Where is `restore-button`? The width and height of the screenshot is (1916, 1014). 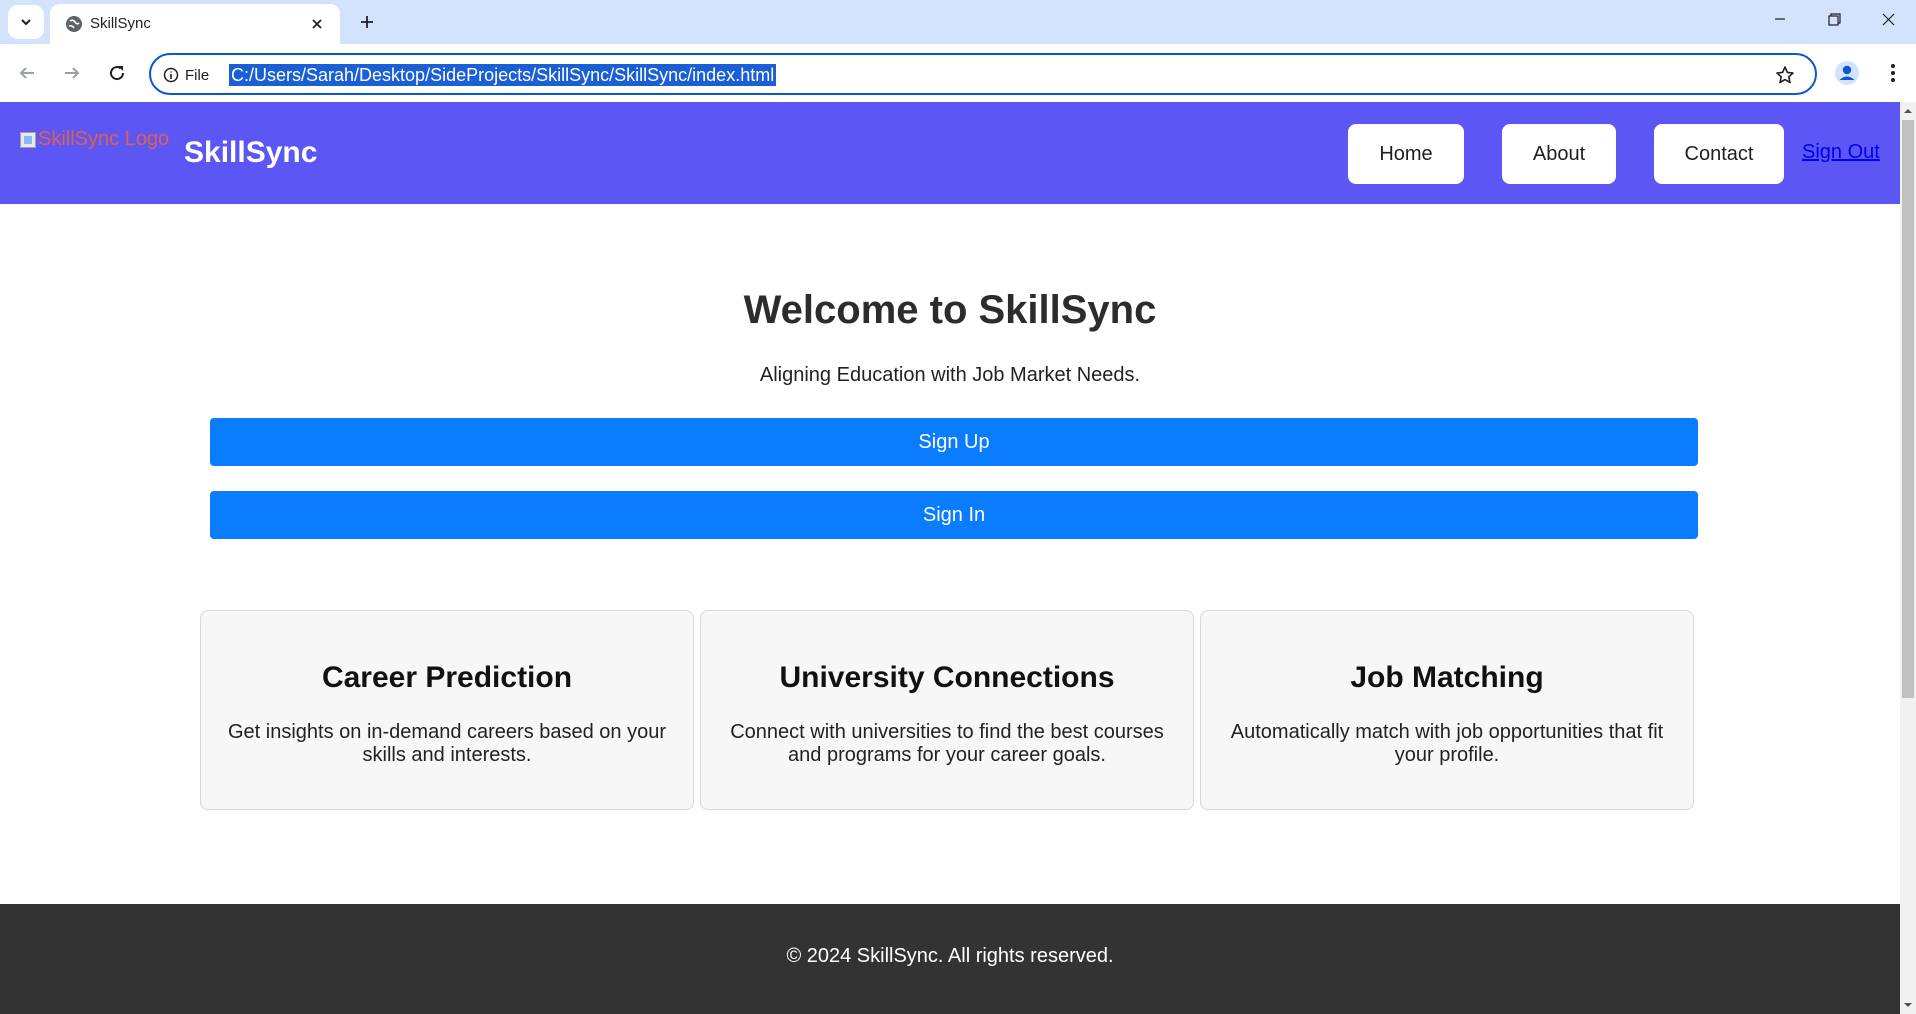 restore-button is located at coordinates (1834, 19).